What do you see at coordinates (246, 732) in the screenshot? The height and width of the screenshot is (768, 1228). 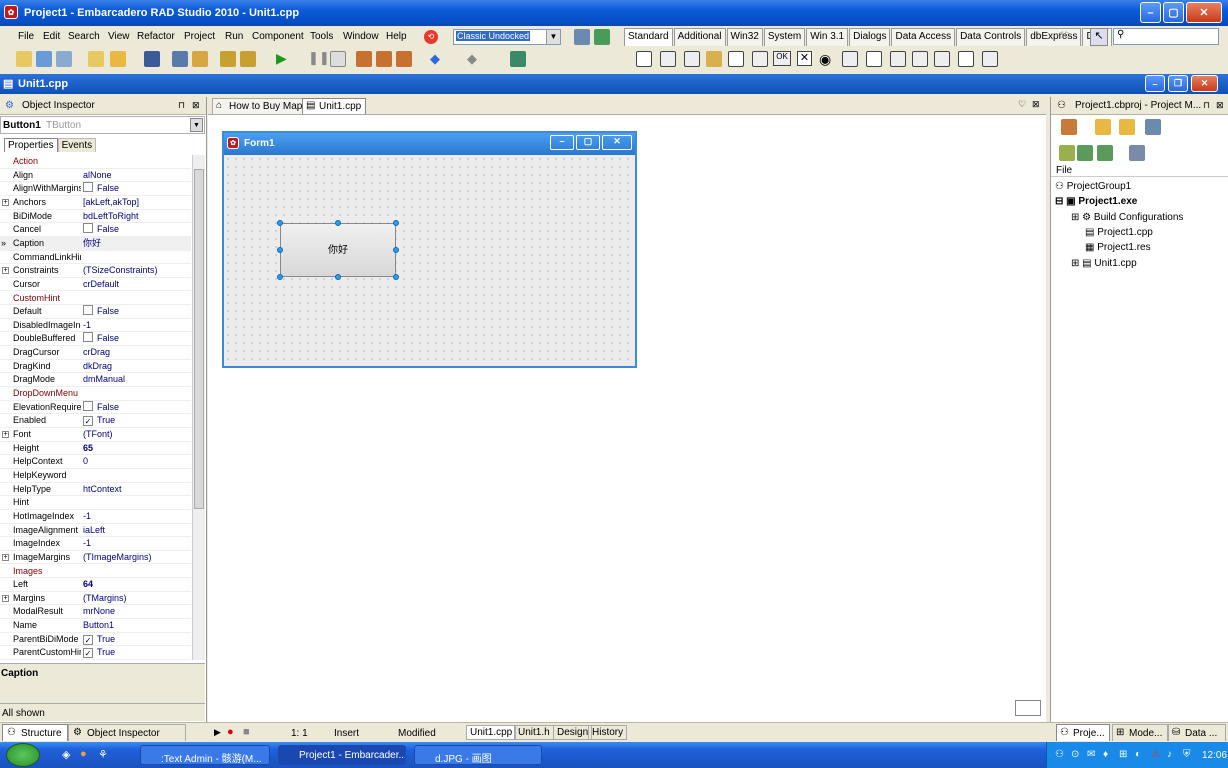 I see `macro-stop-icon: ■` at bounding box center [246, 732].